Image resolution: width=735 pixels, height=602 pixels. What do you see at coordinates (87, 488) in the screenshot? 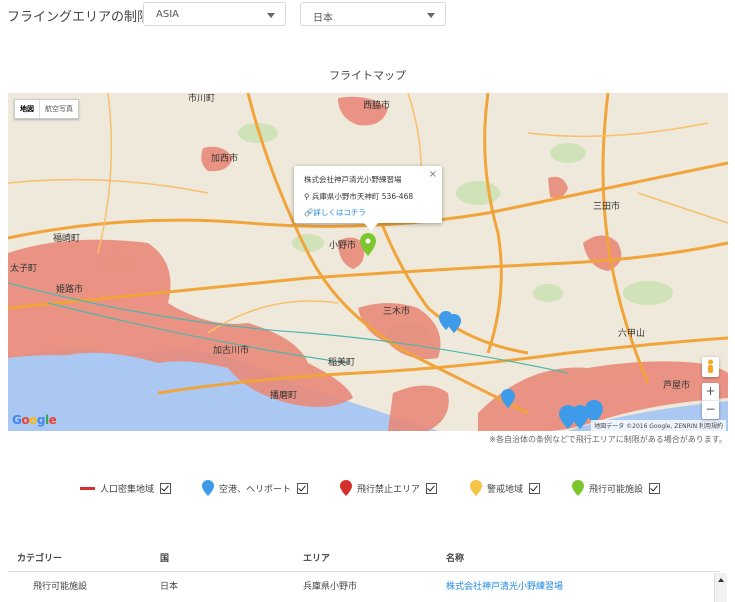
I see `dense-area-line-icon` at bounding box center [87, 488].